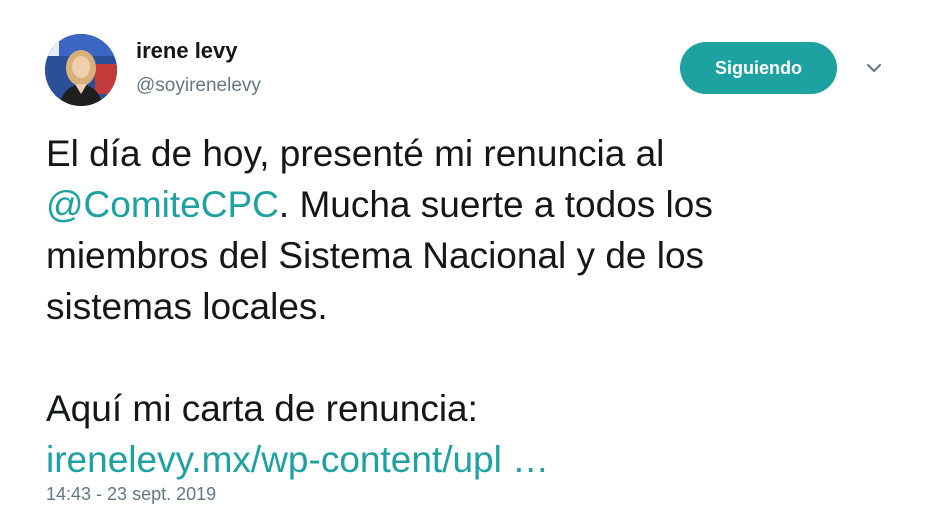 The width and height of the screenshot is (940, 528). I want to click on tweet-line: miembros del Sistema Nacional y de los, so click(375, 255).